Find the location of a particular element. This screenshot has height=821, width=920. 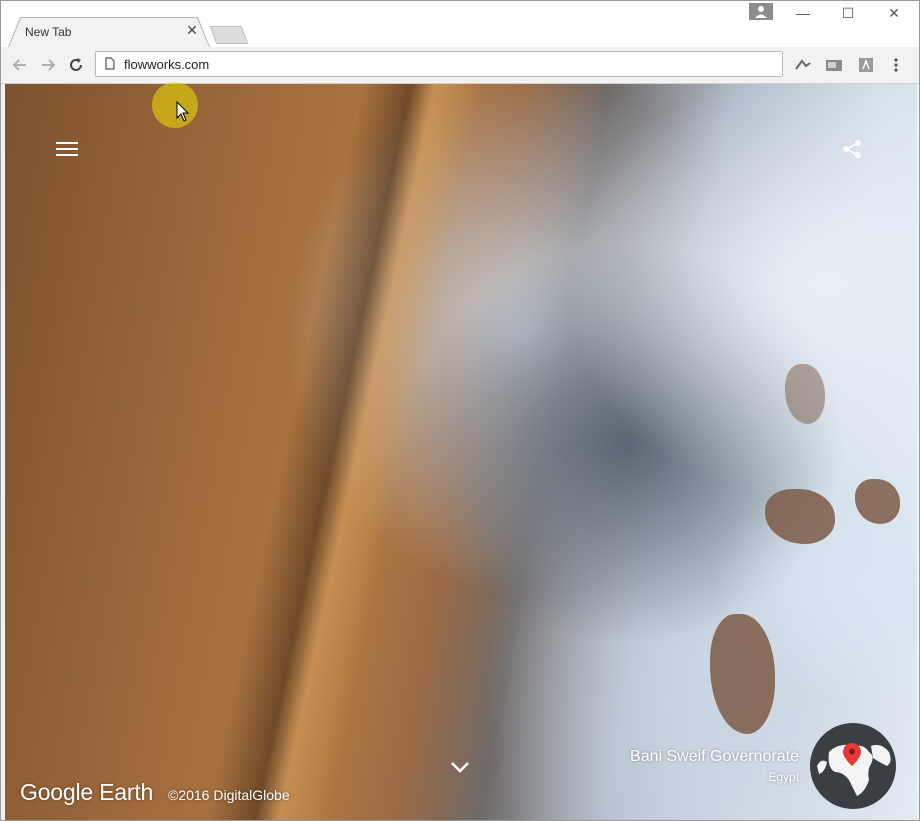

globe-icon is located at coordinates (853, 766).